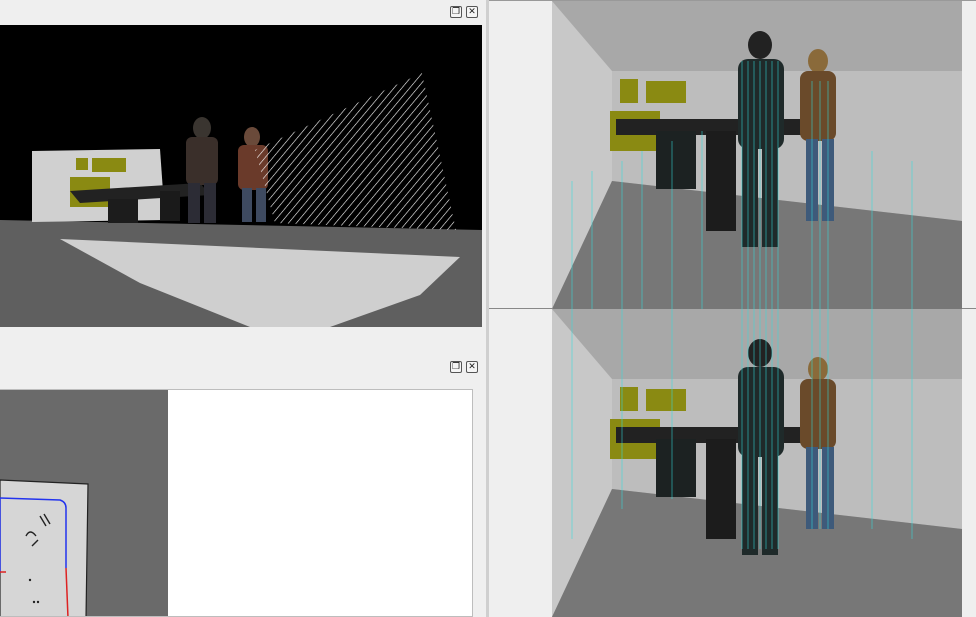 The height and width of the screenshot is (617, 976). What do you see at coordinates (464, 367) in the screenshot?
I see `map-view-title-buttons: ❐ ✕` at bounding box center [464, 367].